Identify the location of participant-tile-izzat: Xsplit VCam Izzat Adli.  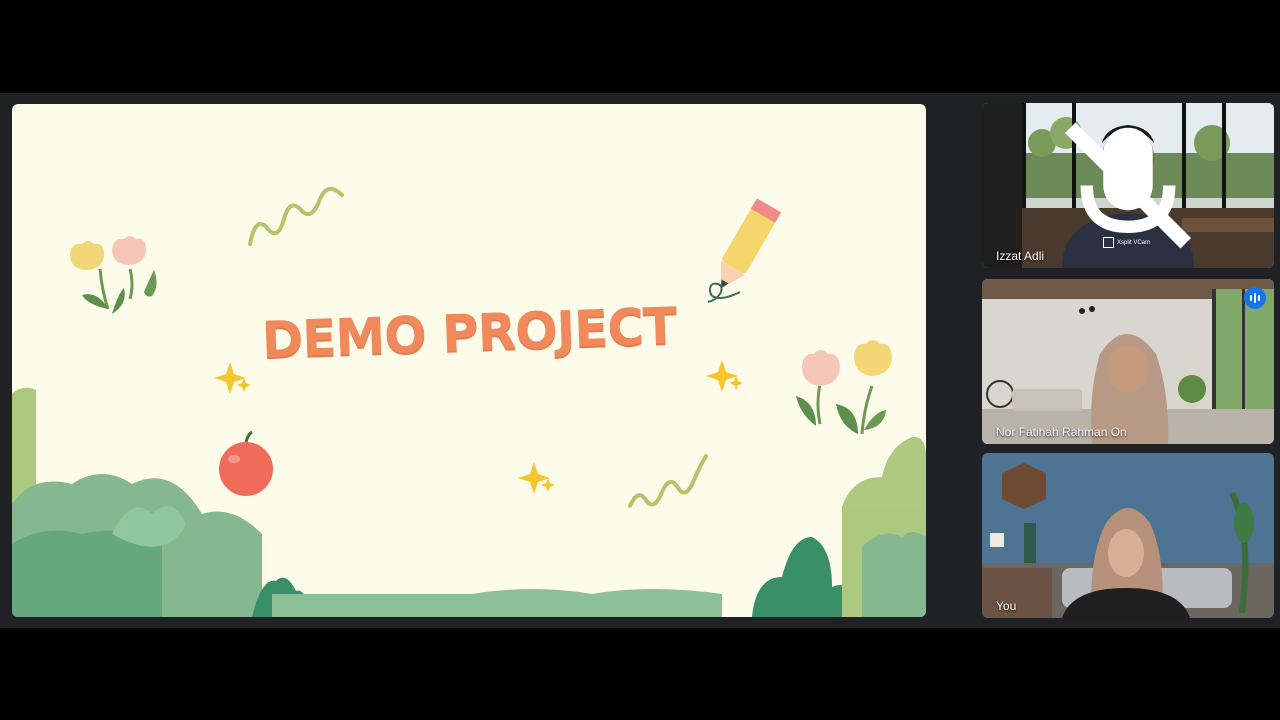
(1128, 185).